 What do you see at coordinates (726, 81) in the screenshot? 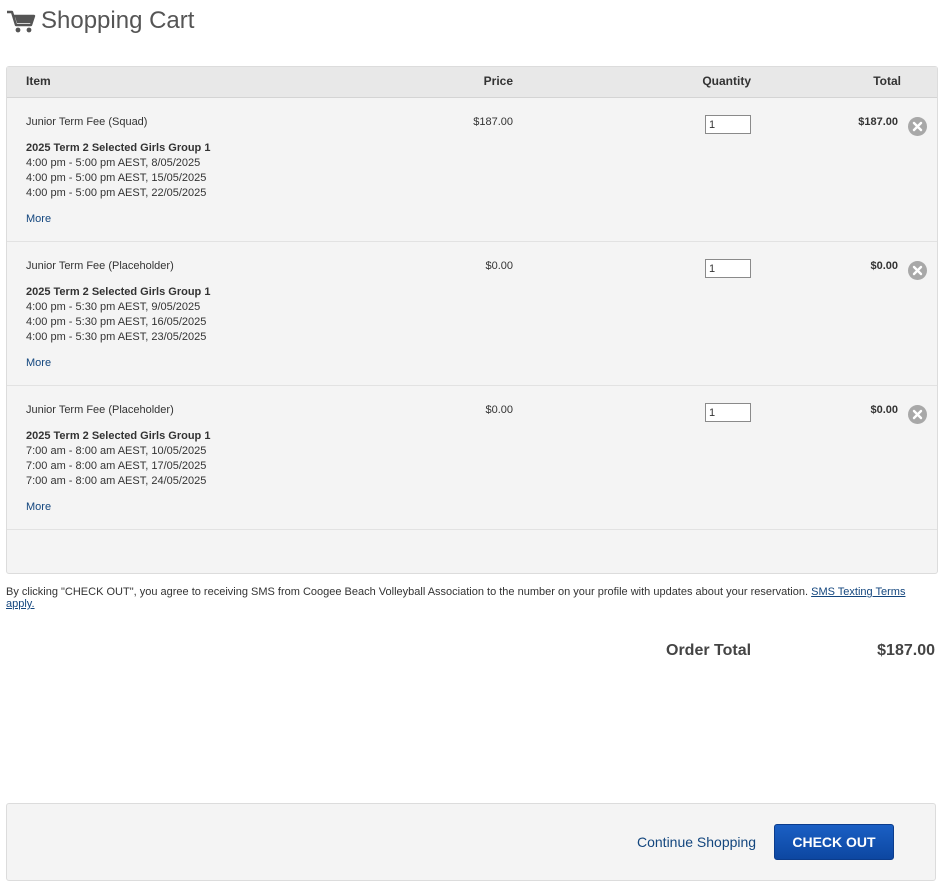
I see `column-header-quantity: Quantity` at bounding box center [726, 81].